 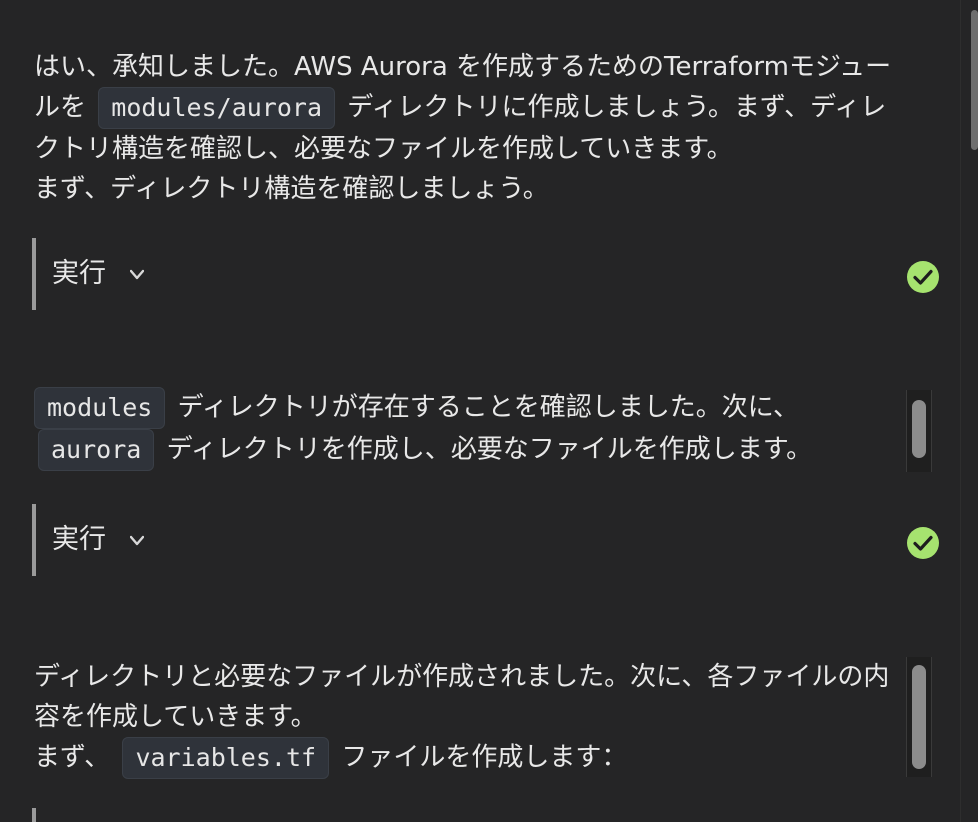 What do you see at coordinates (484, 757) in the screenshot?
I see `message-text: ファイルを作成します：` at bounding box center [484, 757].